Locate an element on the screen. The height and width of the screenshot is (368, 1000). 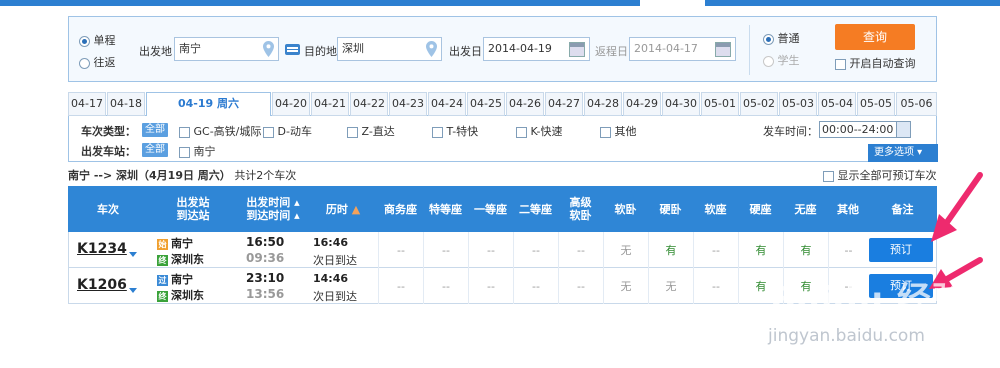
type-all-button: 全部 is located at coordinates (155, 130).